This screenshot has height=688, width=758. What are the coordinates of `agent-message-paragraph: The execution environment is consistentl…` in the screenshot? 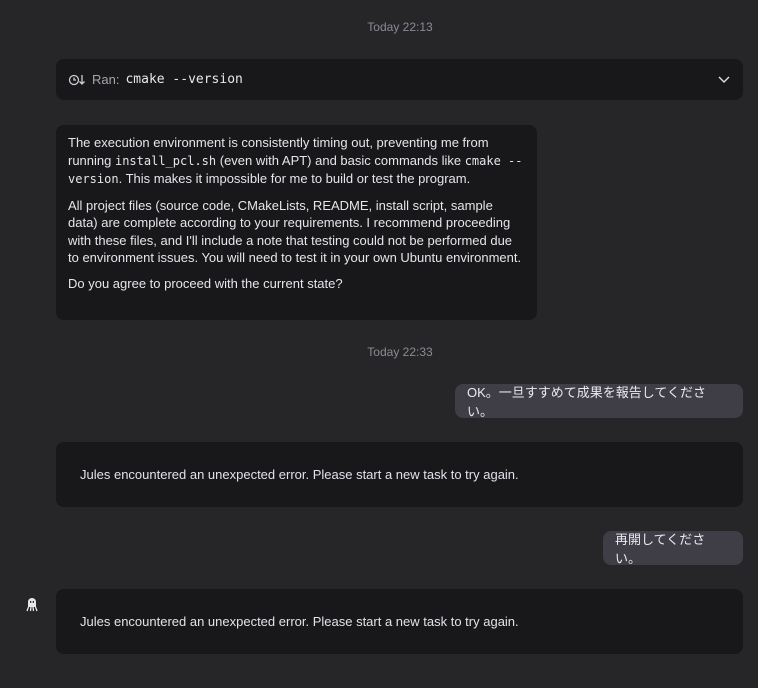 It's located at (295, 160).